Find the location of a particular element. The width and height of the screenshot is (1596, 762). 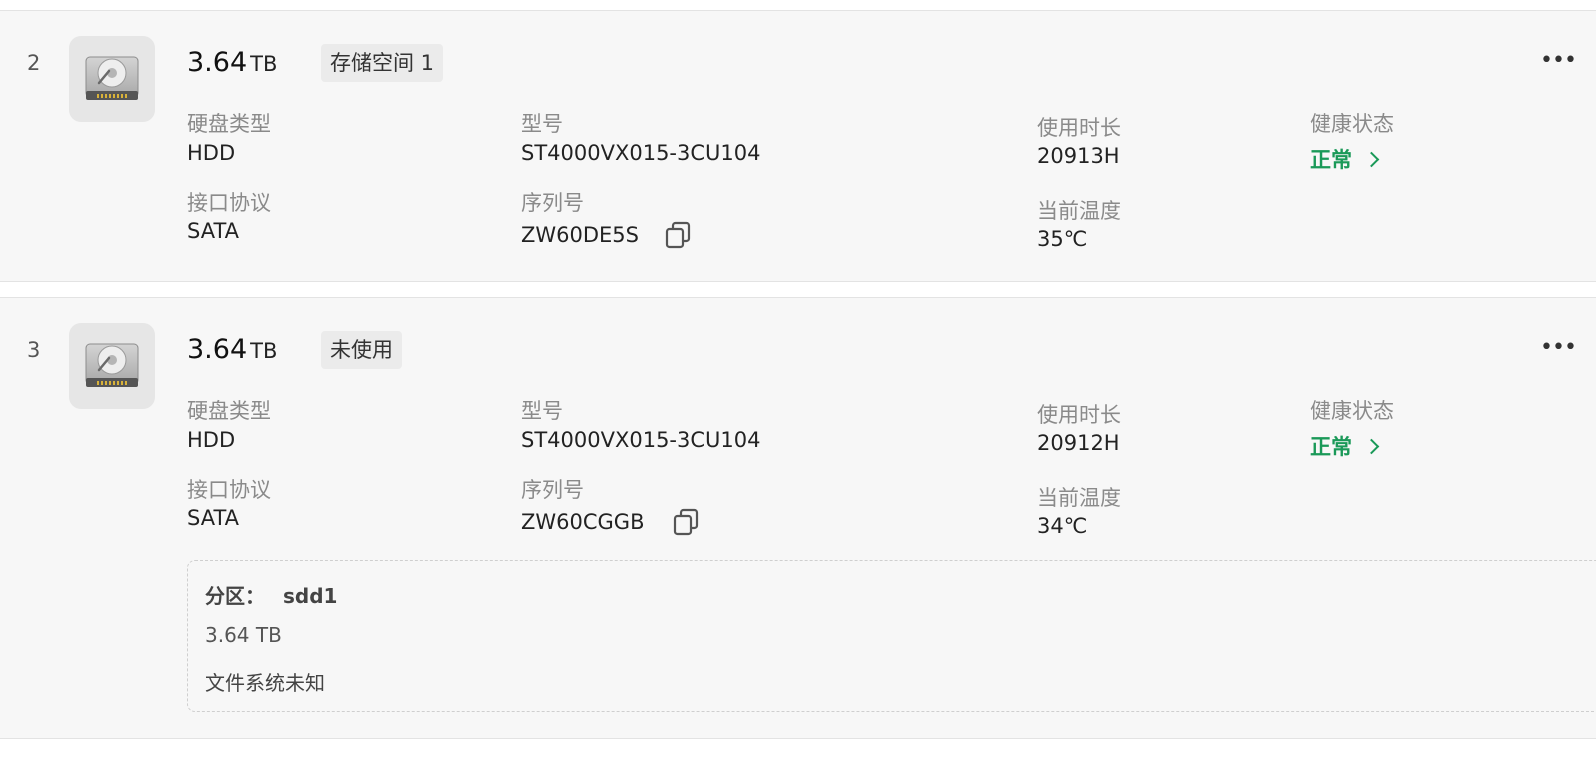

partition-size: 3.64 TB is located at coordinates (243, 635).